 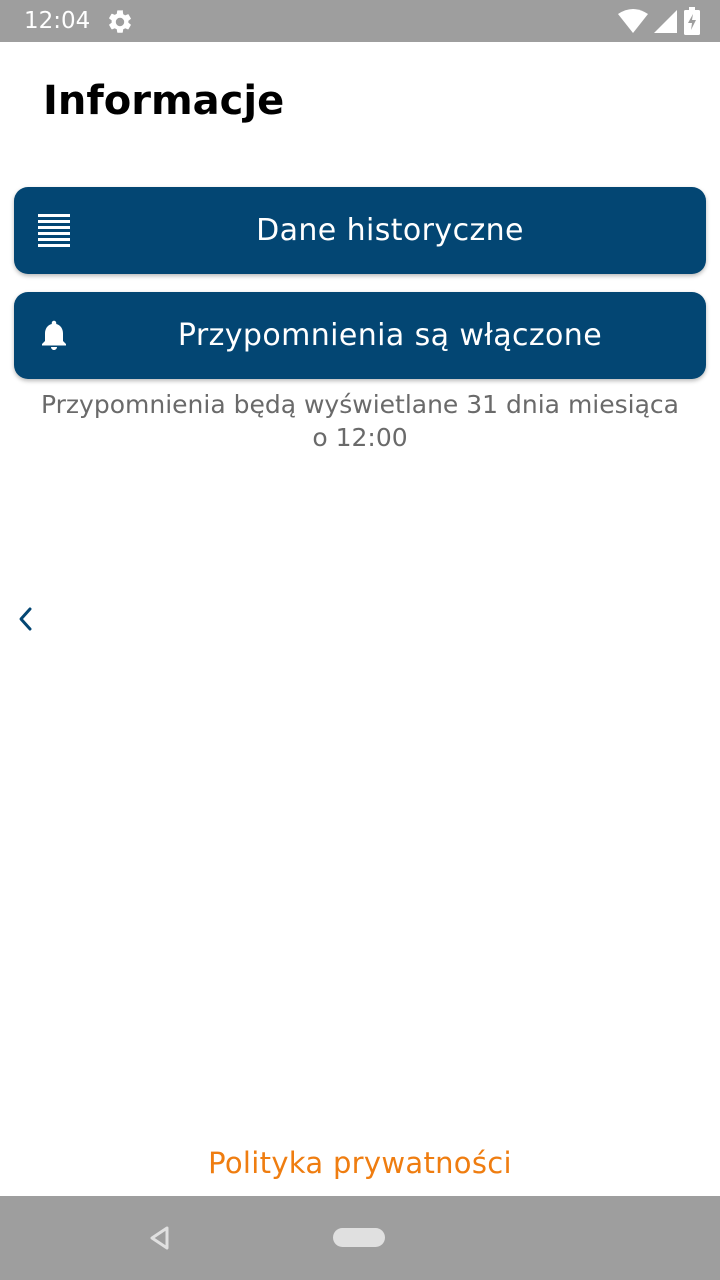 I want to click on historical-data-label: Dane historyczne, so click(x=390, y=230).